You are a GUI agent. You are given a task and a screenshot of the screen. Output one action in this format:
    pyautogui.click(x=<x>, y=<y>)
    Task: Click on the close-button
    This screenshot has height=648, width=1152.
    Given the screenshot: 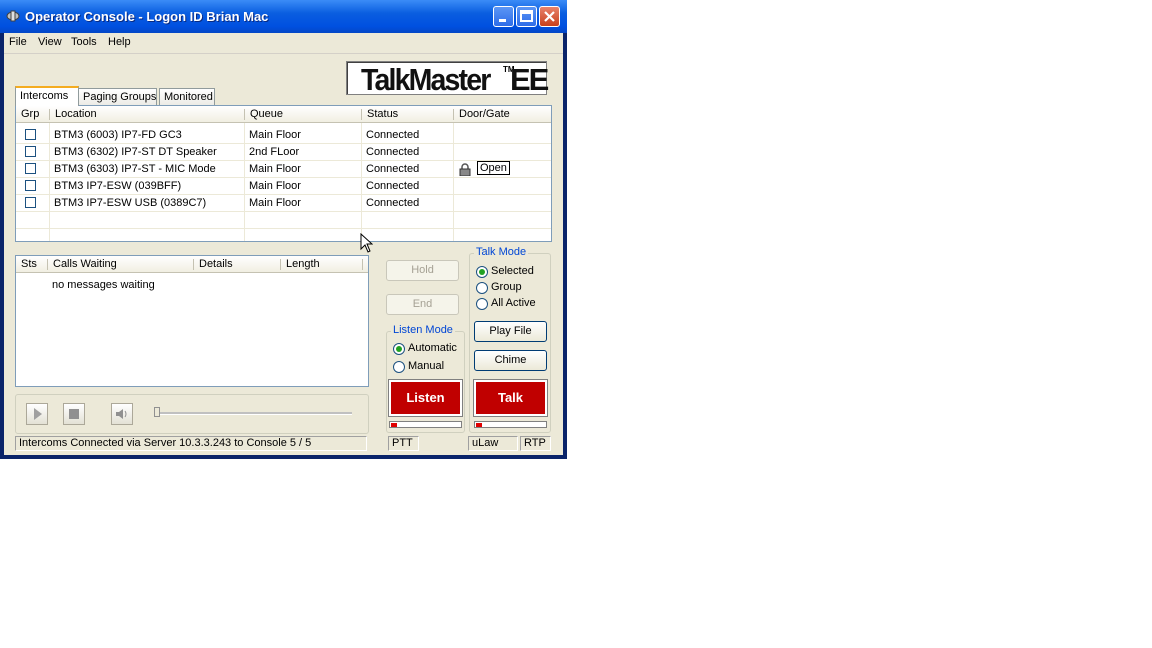 What is the action you would take?
    pyautogui.click(x=549, y=16)
    